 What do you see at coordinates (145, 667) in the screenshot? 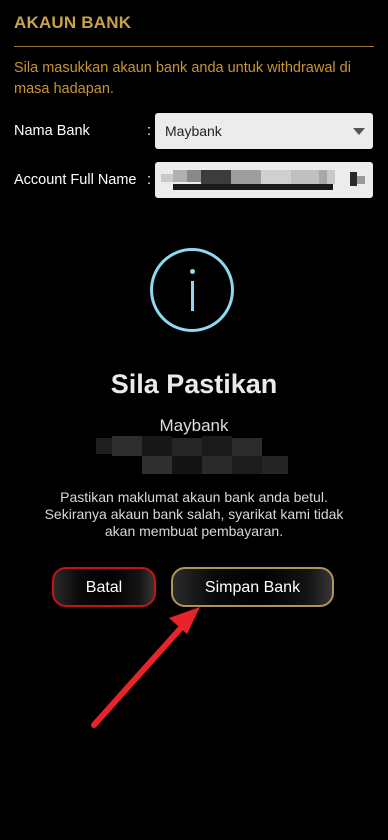
I see `red-arrow-icon` at bounding box center [145, 667].